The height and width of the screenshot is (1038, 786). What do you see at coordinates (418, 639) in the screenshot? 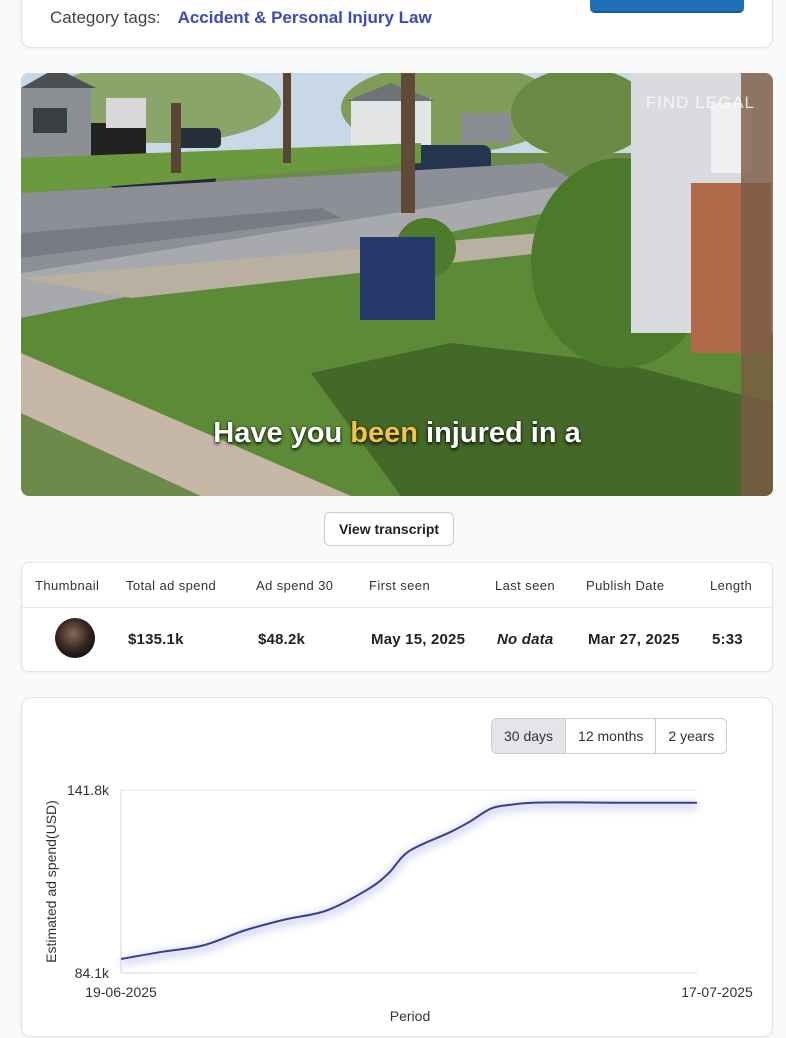
I see `cell-first-seen: May 15, 2025` at bounding box center [418, 639].